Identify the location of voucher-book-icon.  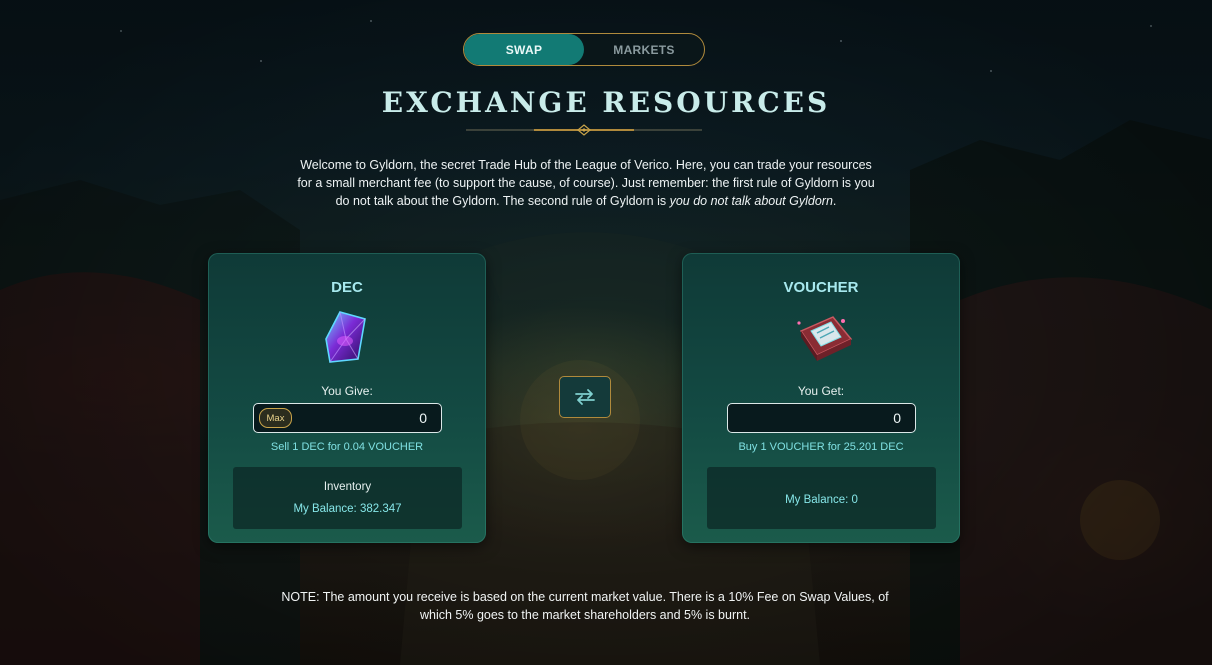
(825, 338).